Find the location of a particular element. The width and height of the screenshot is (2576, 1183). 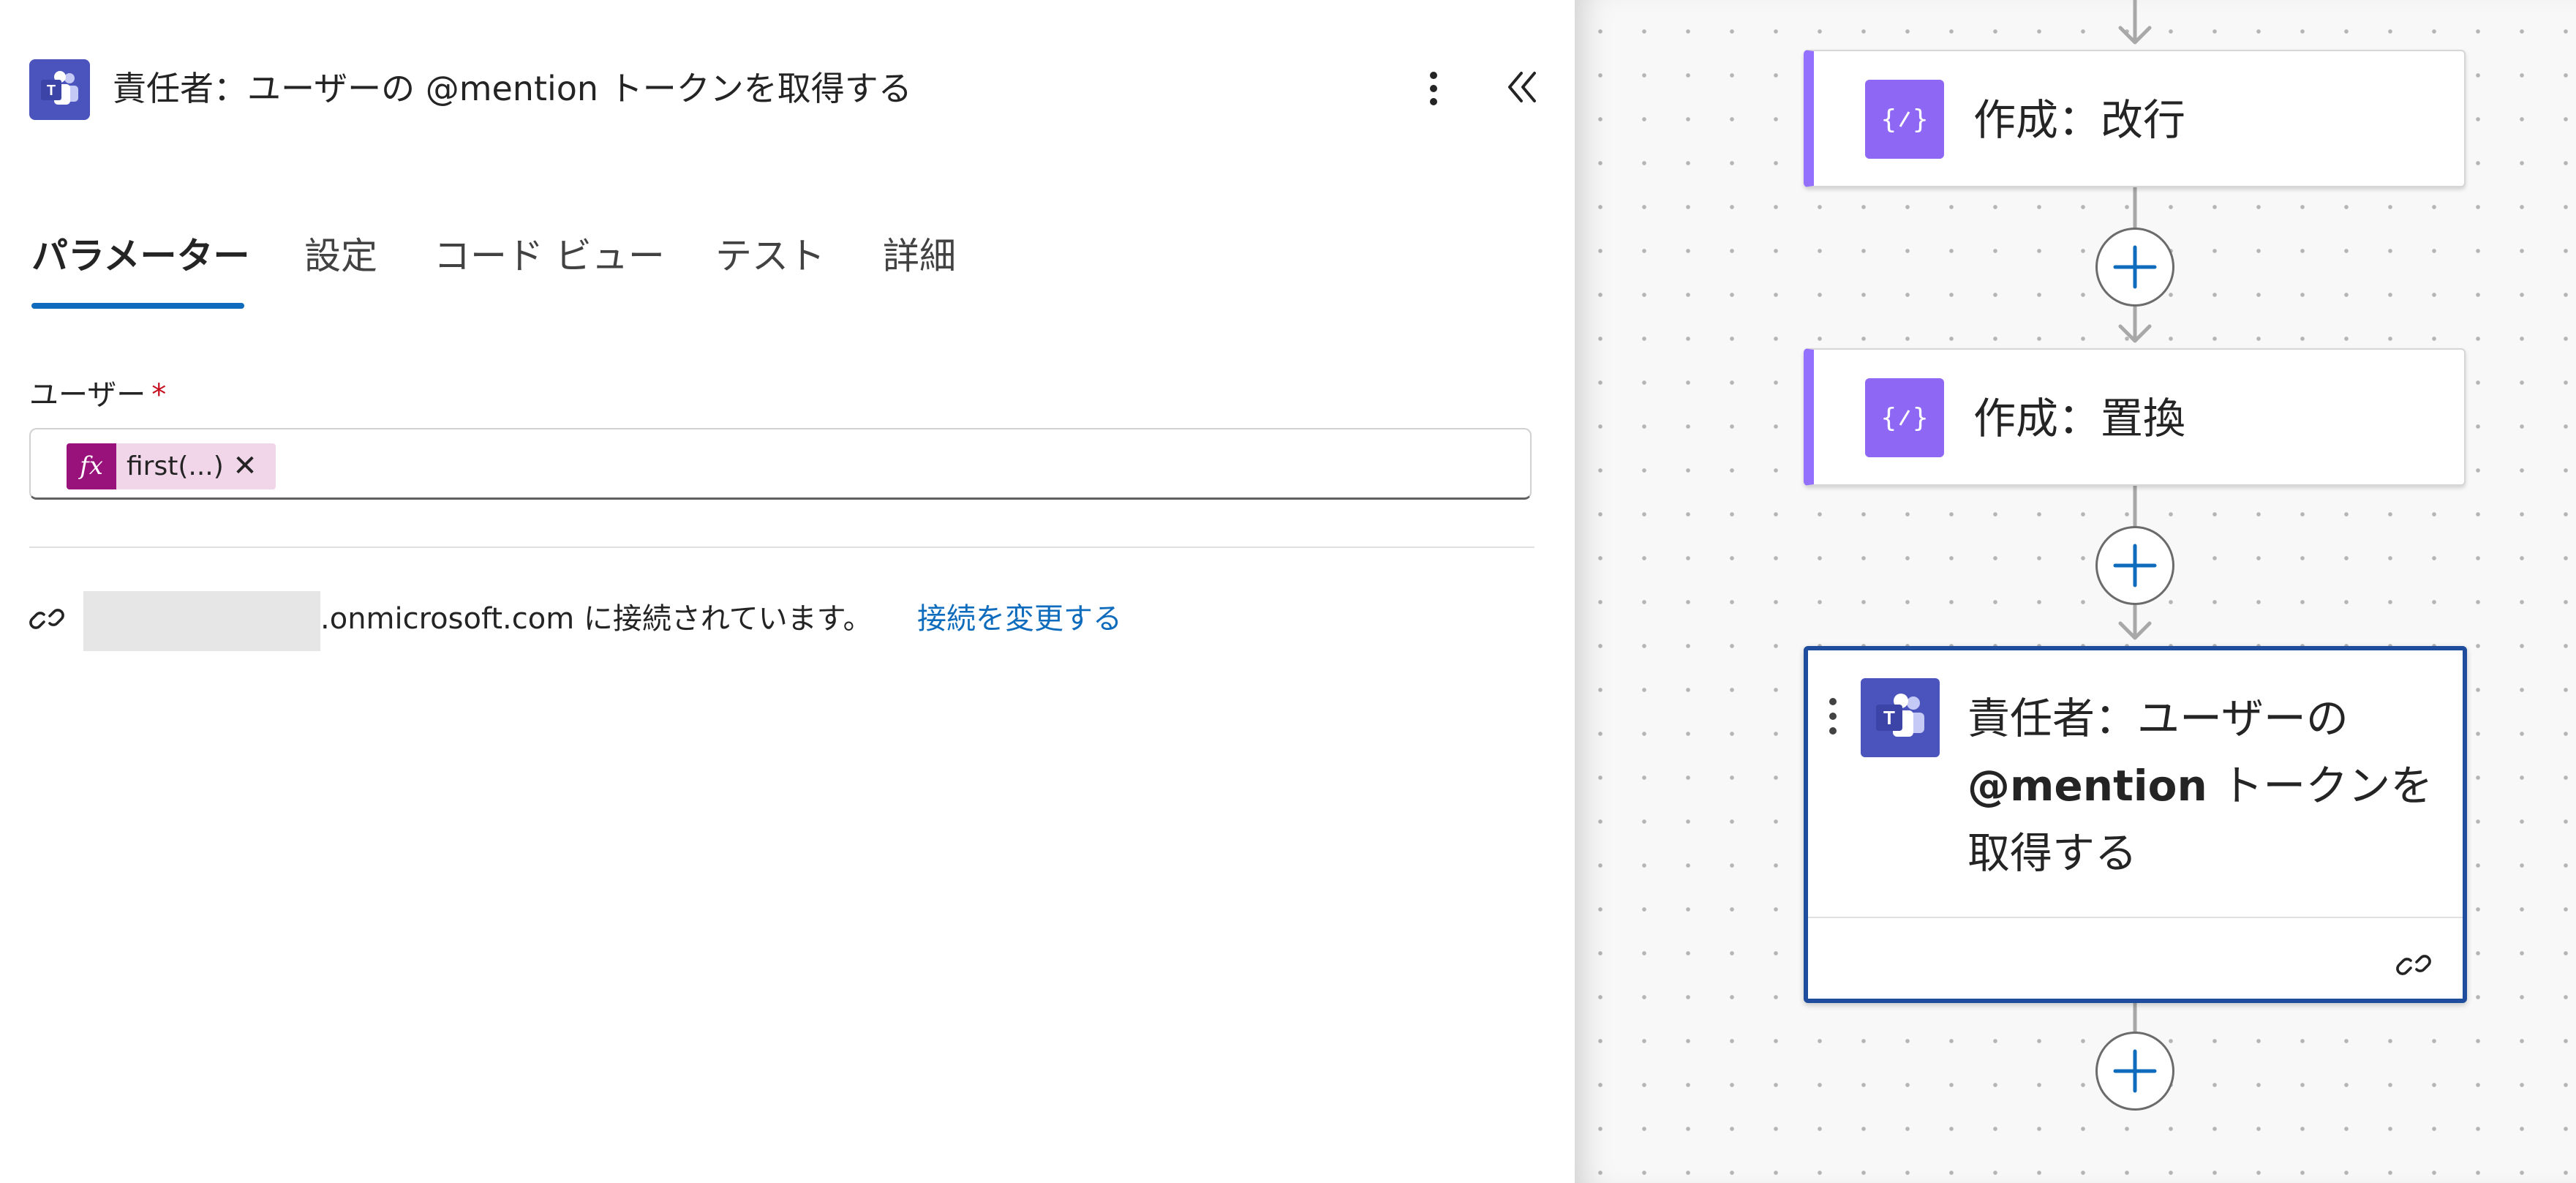

svg-text: T is located at coordinates (1889, 718).